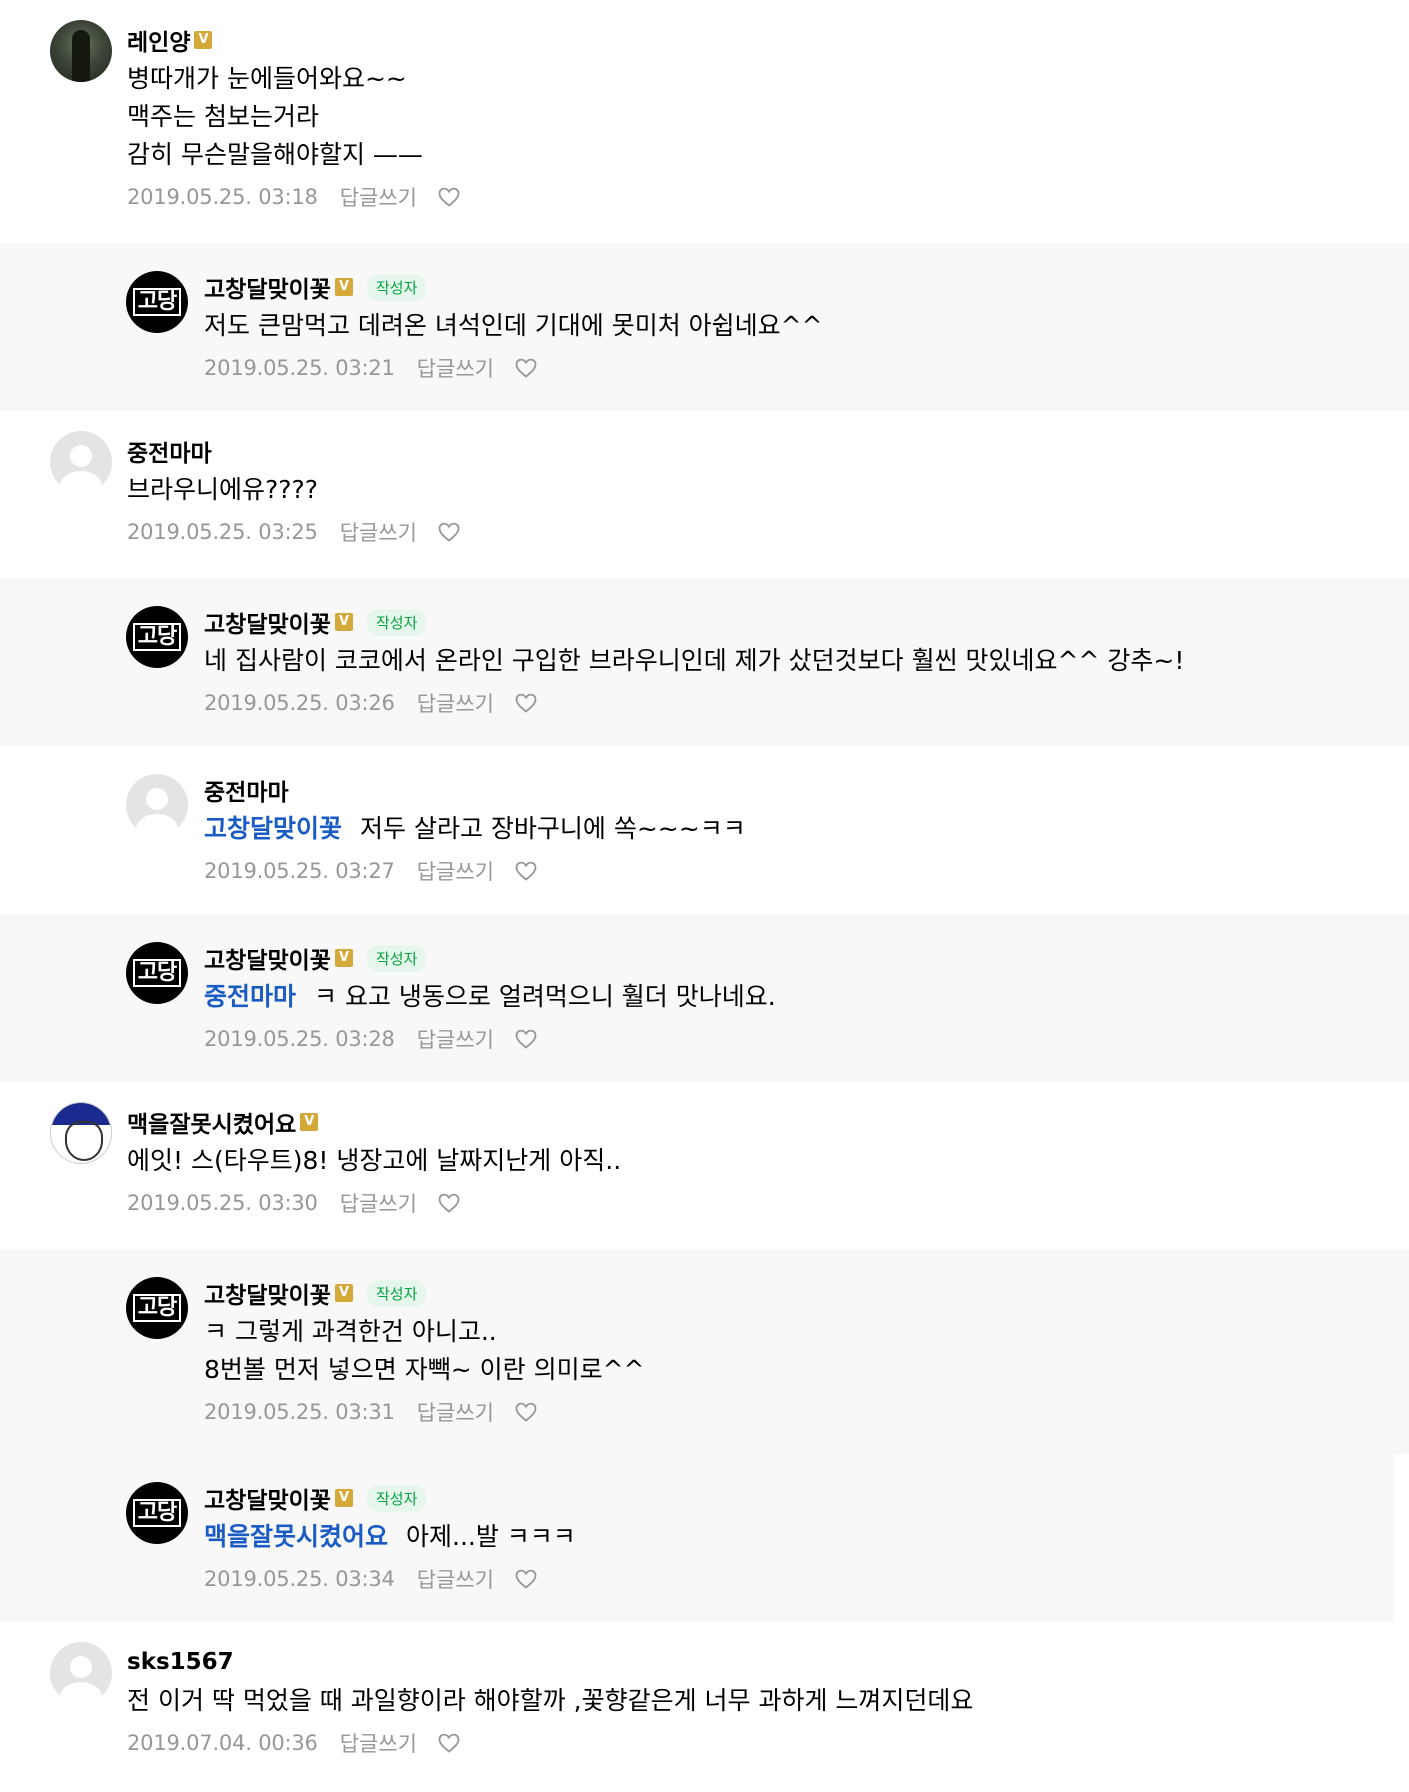 The image size is (1409, 1792). I want to click on comment-date: 2019.05.25. 03:27, so click(299, 871).